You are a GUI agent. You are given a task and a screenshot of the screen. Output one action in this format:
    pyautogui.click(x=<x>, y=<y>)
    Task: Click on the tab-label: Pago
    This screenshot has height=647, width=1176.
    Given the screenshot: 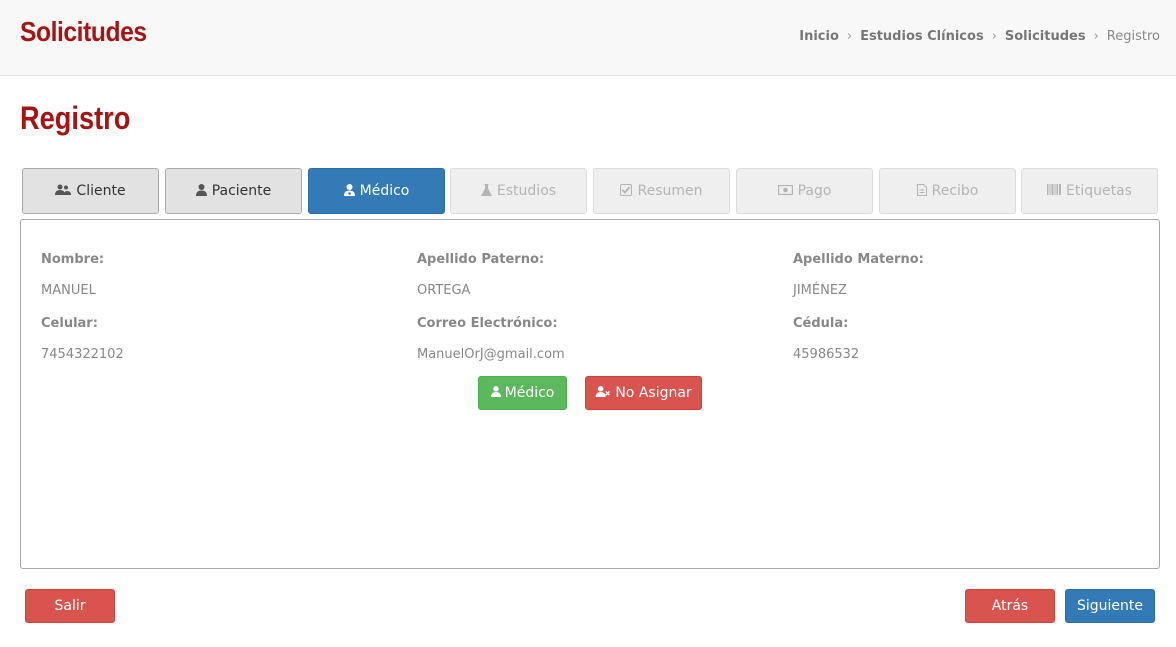 What is the action you would take?
    pyautogui.click(x=814, y=191)
    